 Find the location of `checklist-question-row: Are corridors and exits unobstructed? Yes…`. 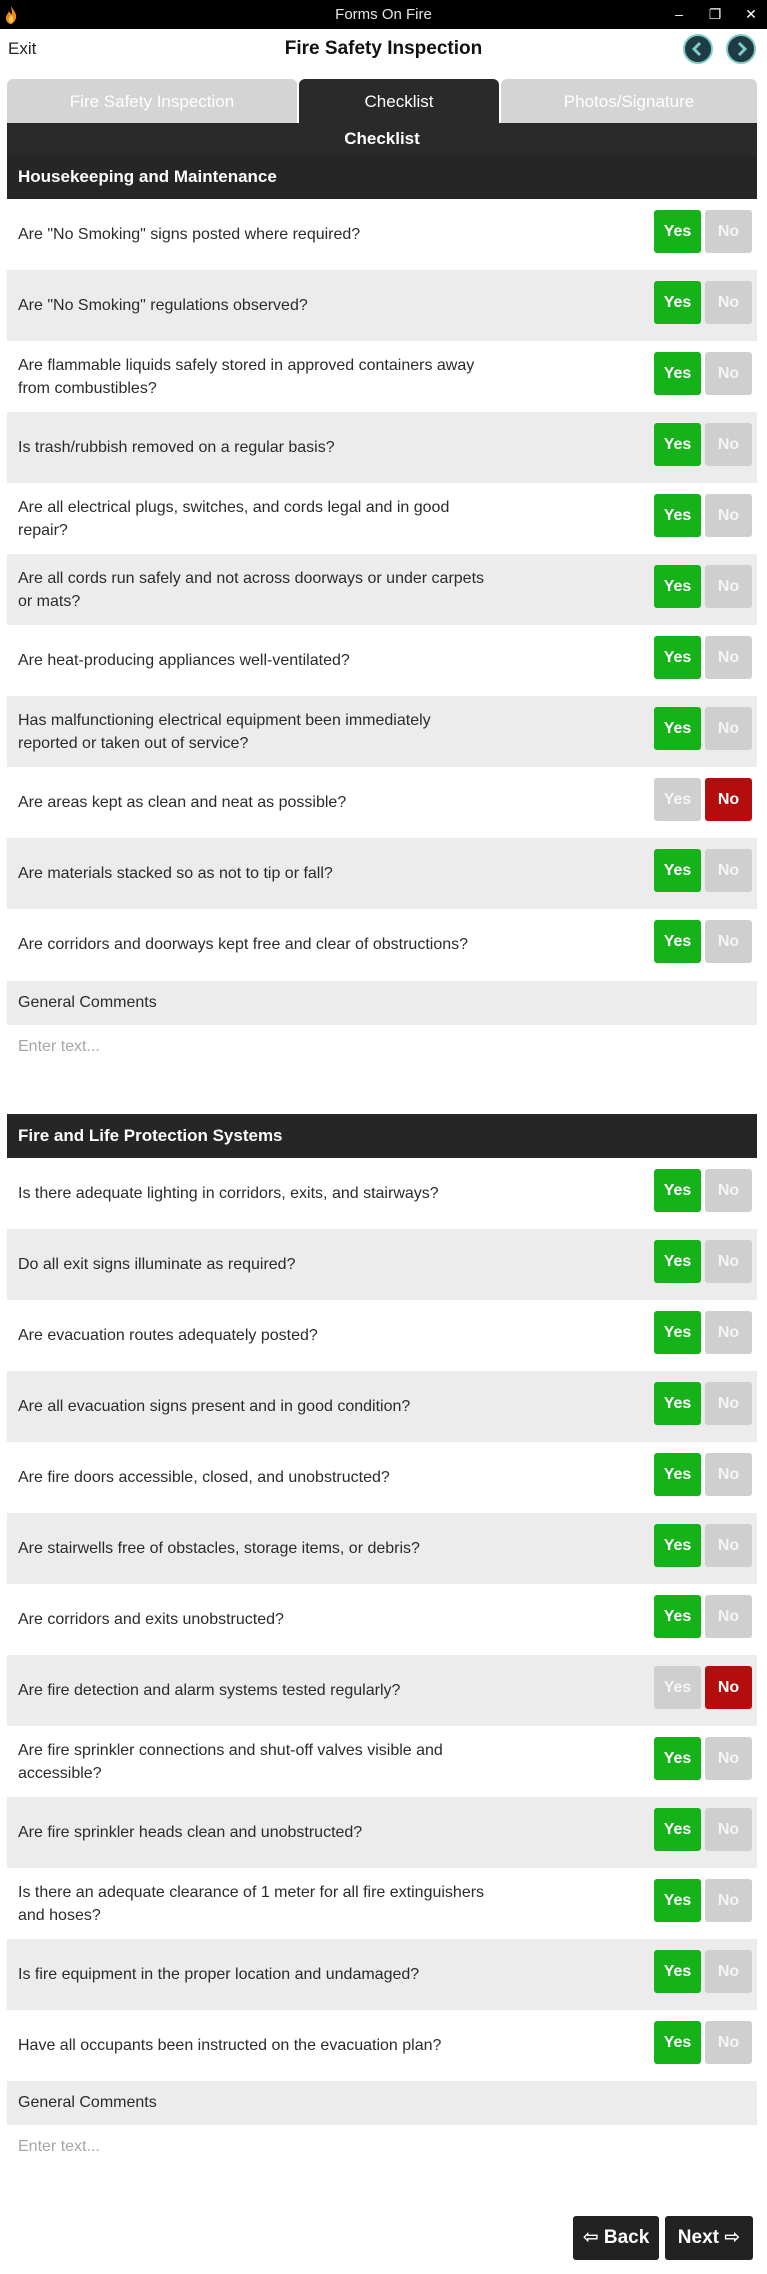

checklist-question-row: Are corridors and exits unobstructed? Yes… is located at coordinates (382, 1619).